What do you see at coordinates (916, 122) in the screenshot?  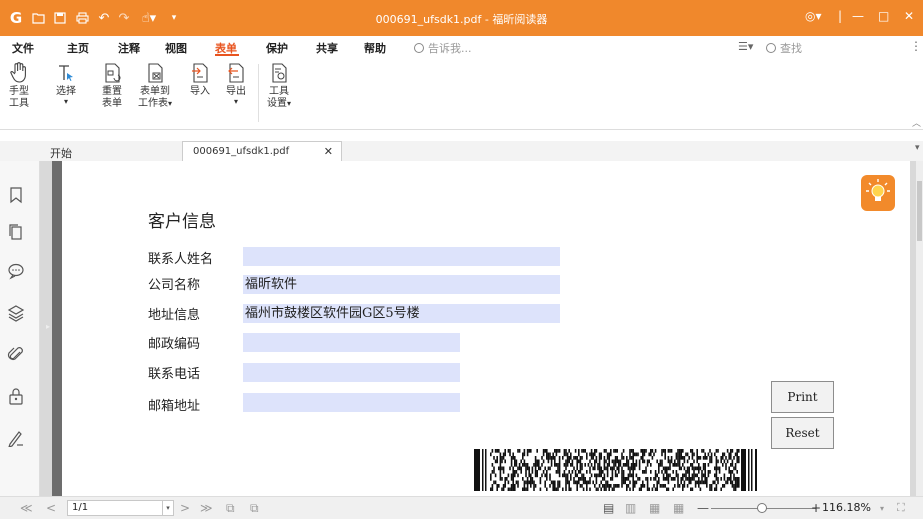 I see `collapse-ribbon-icon: ︿` at bounding box center [916, 122].